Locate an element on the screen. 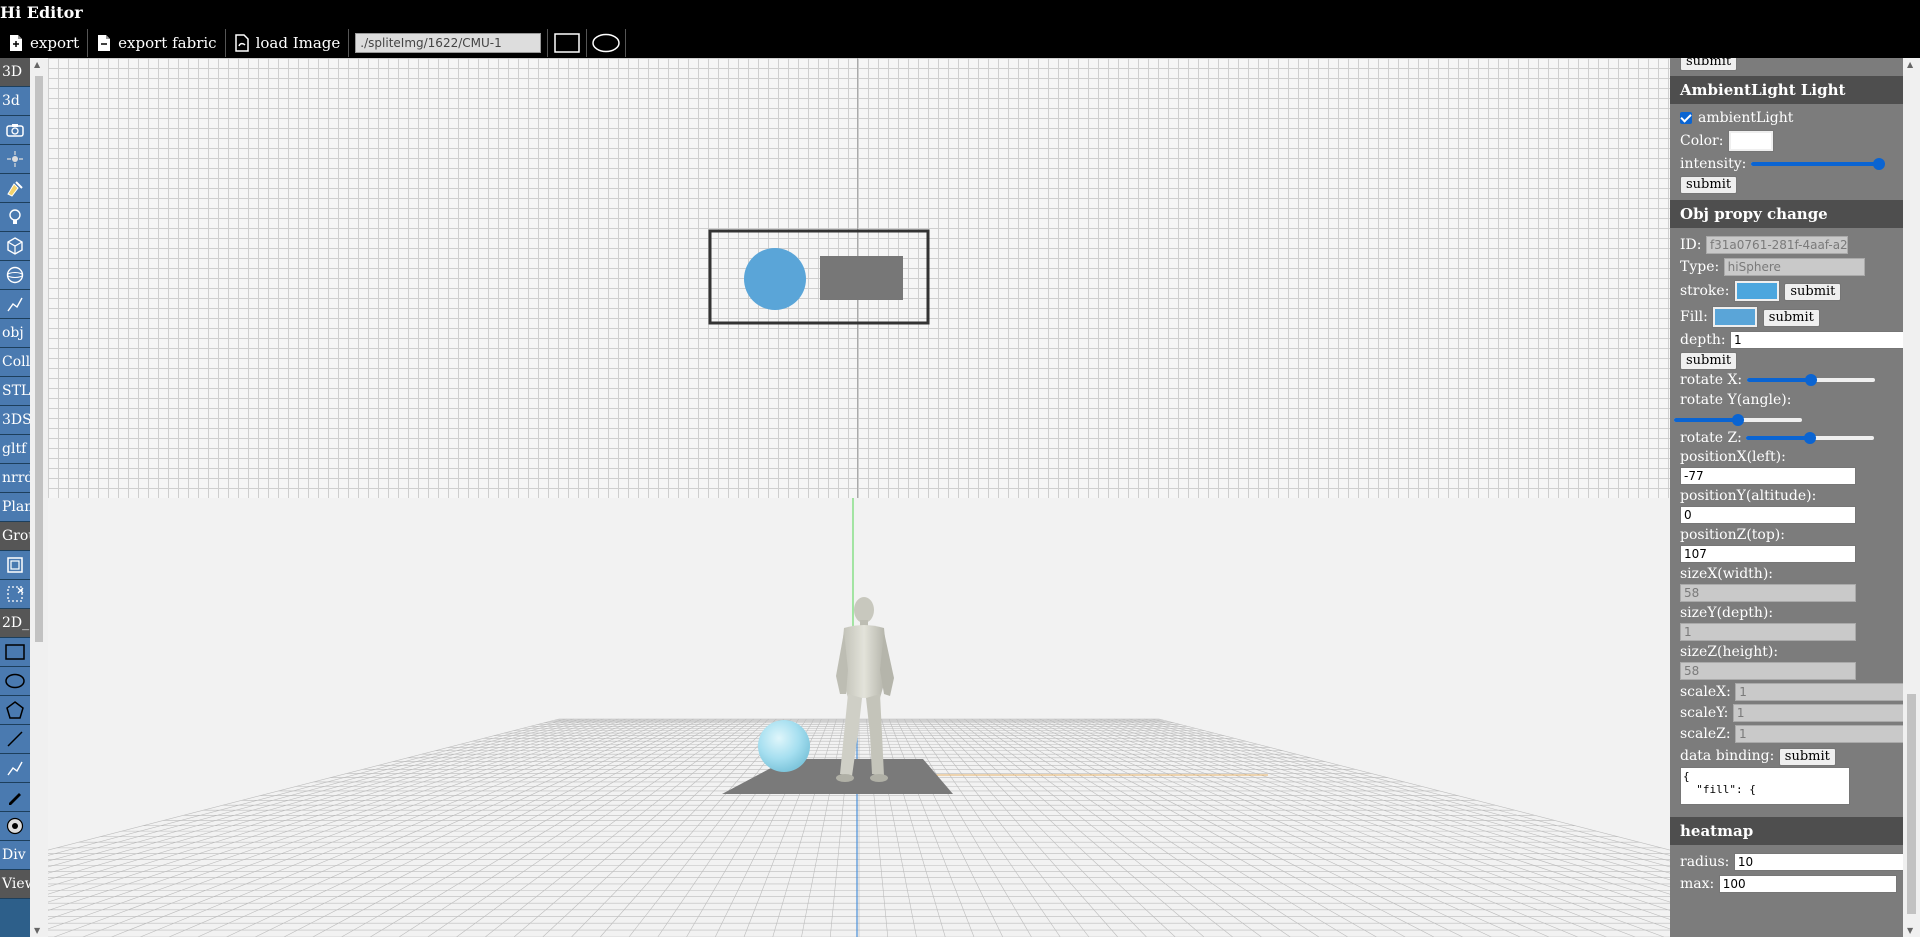 The height and width of the screenshot is (937, 1920). ellipse-icon is located at coordinates (15, 681).